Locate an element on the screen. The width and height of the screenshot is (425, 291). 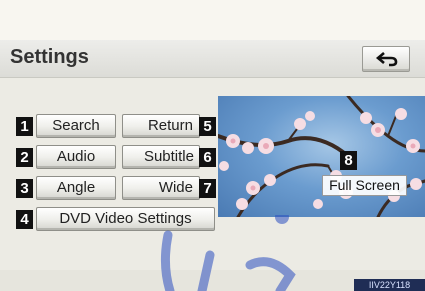
callout-3: 3 is located at coordinates (24, 188).